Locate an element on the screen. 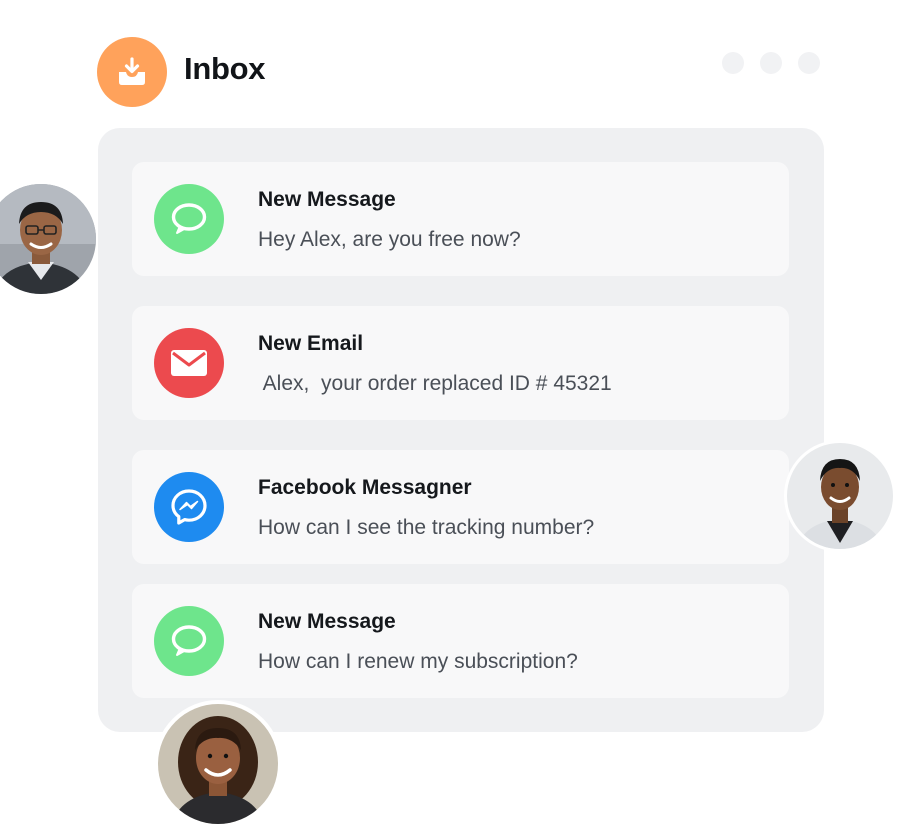  inbox-download-icon is located at coordinates (132, 72).